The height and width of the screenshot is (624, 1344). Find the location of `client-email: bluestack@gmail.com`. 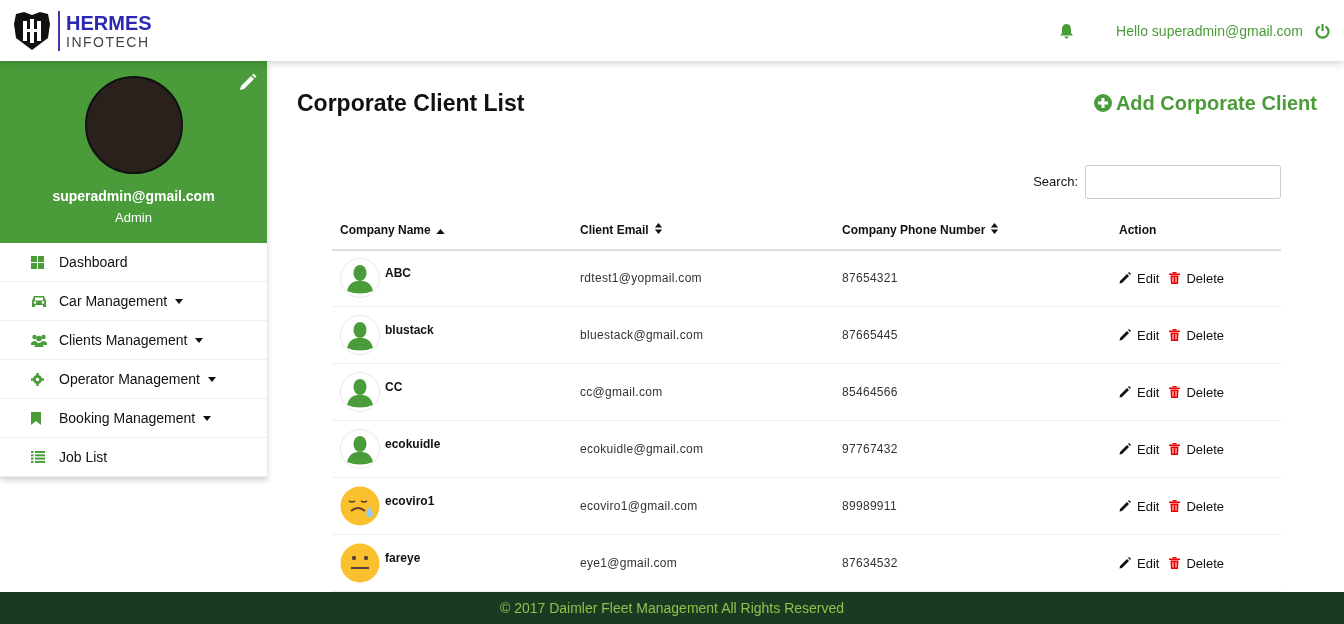

client-email: bluestack@gmail.com is located at coordinates (642, 335).